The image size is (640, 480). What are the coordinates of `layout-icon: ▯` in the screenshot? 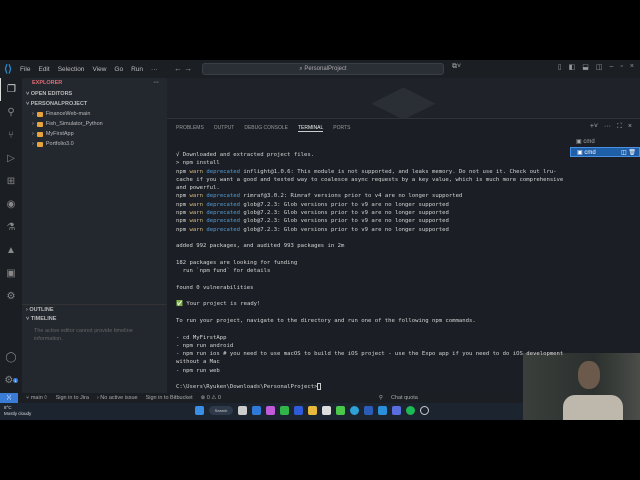 It's located at (560, 67).